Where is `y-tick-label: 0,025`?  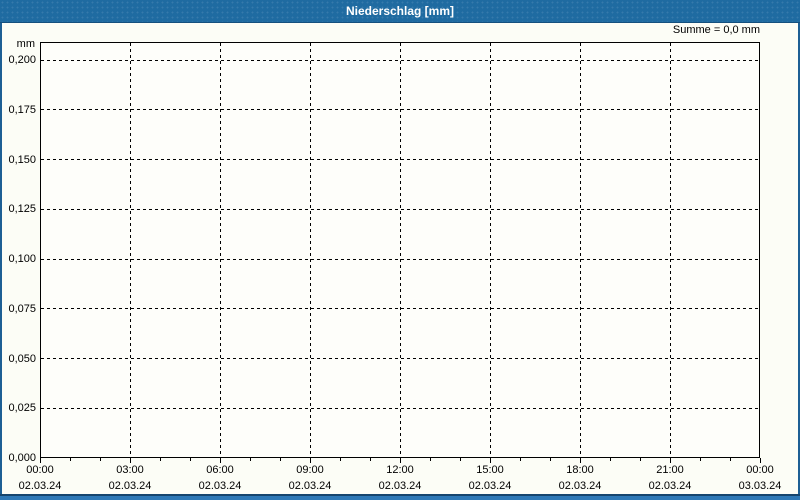
y-tick-label: 0,025 is located at coordinates (22, 408).